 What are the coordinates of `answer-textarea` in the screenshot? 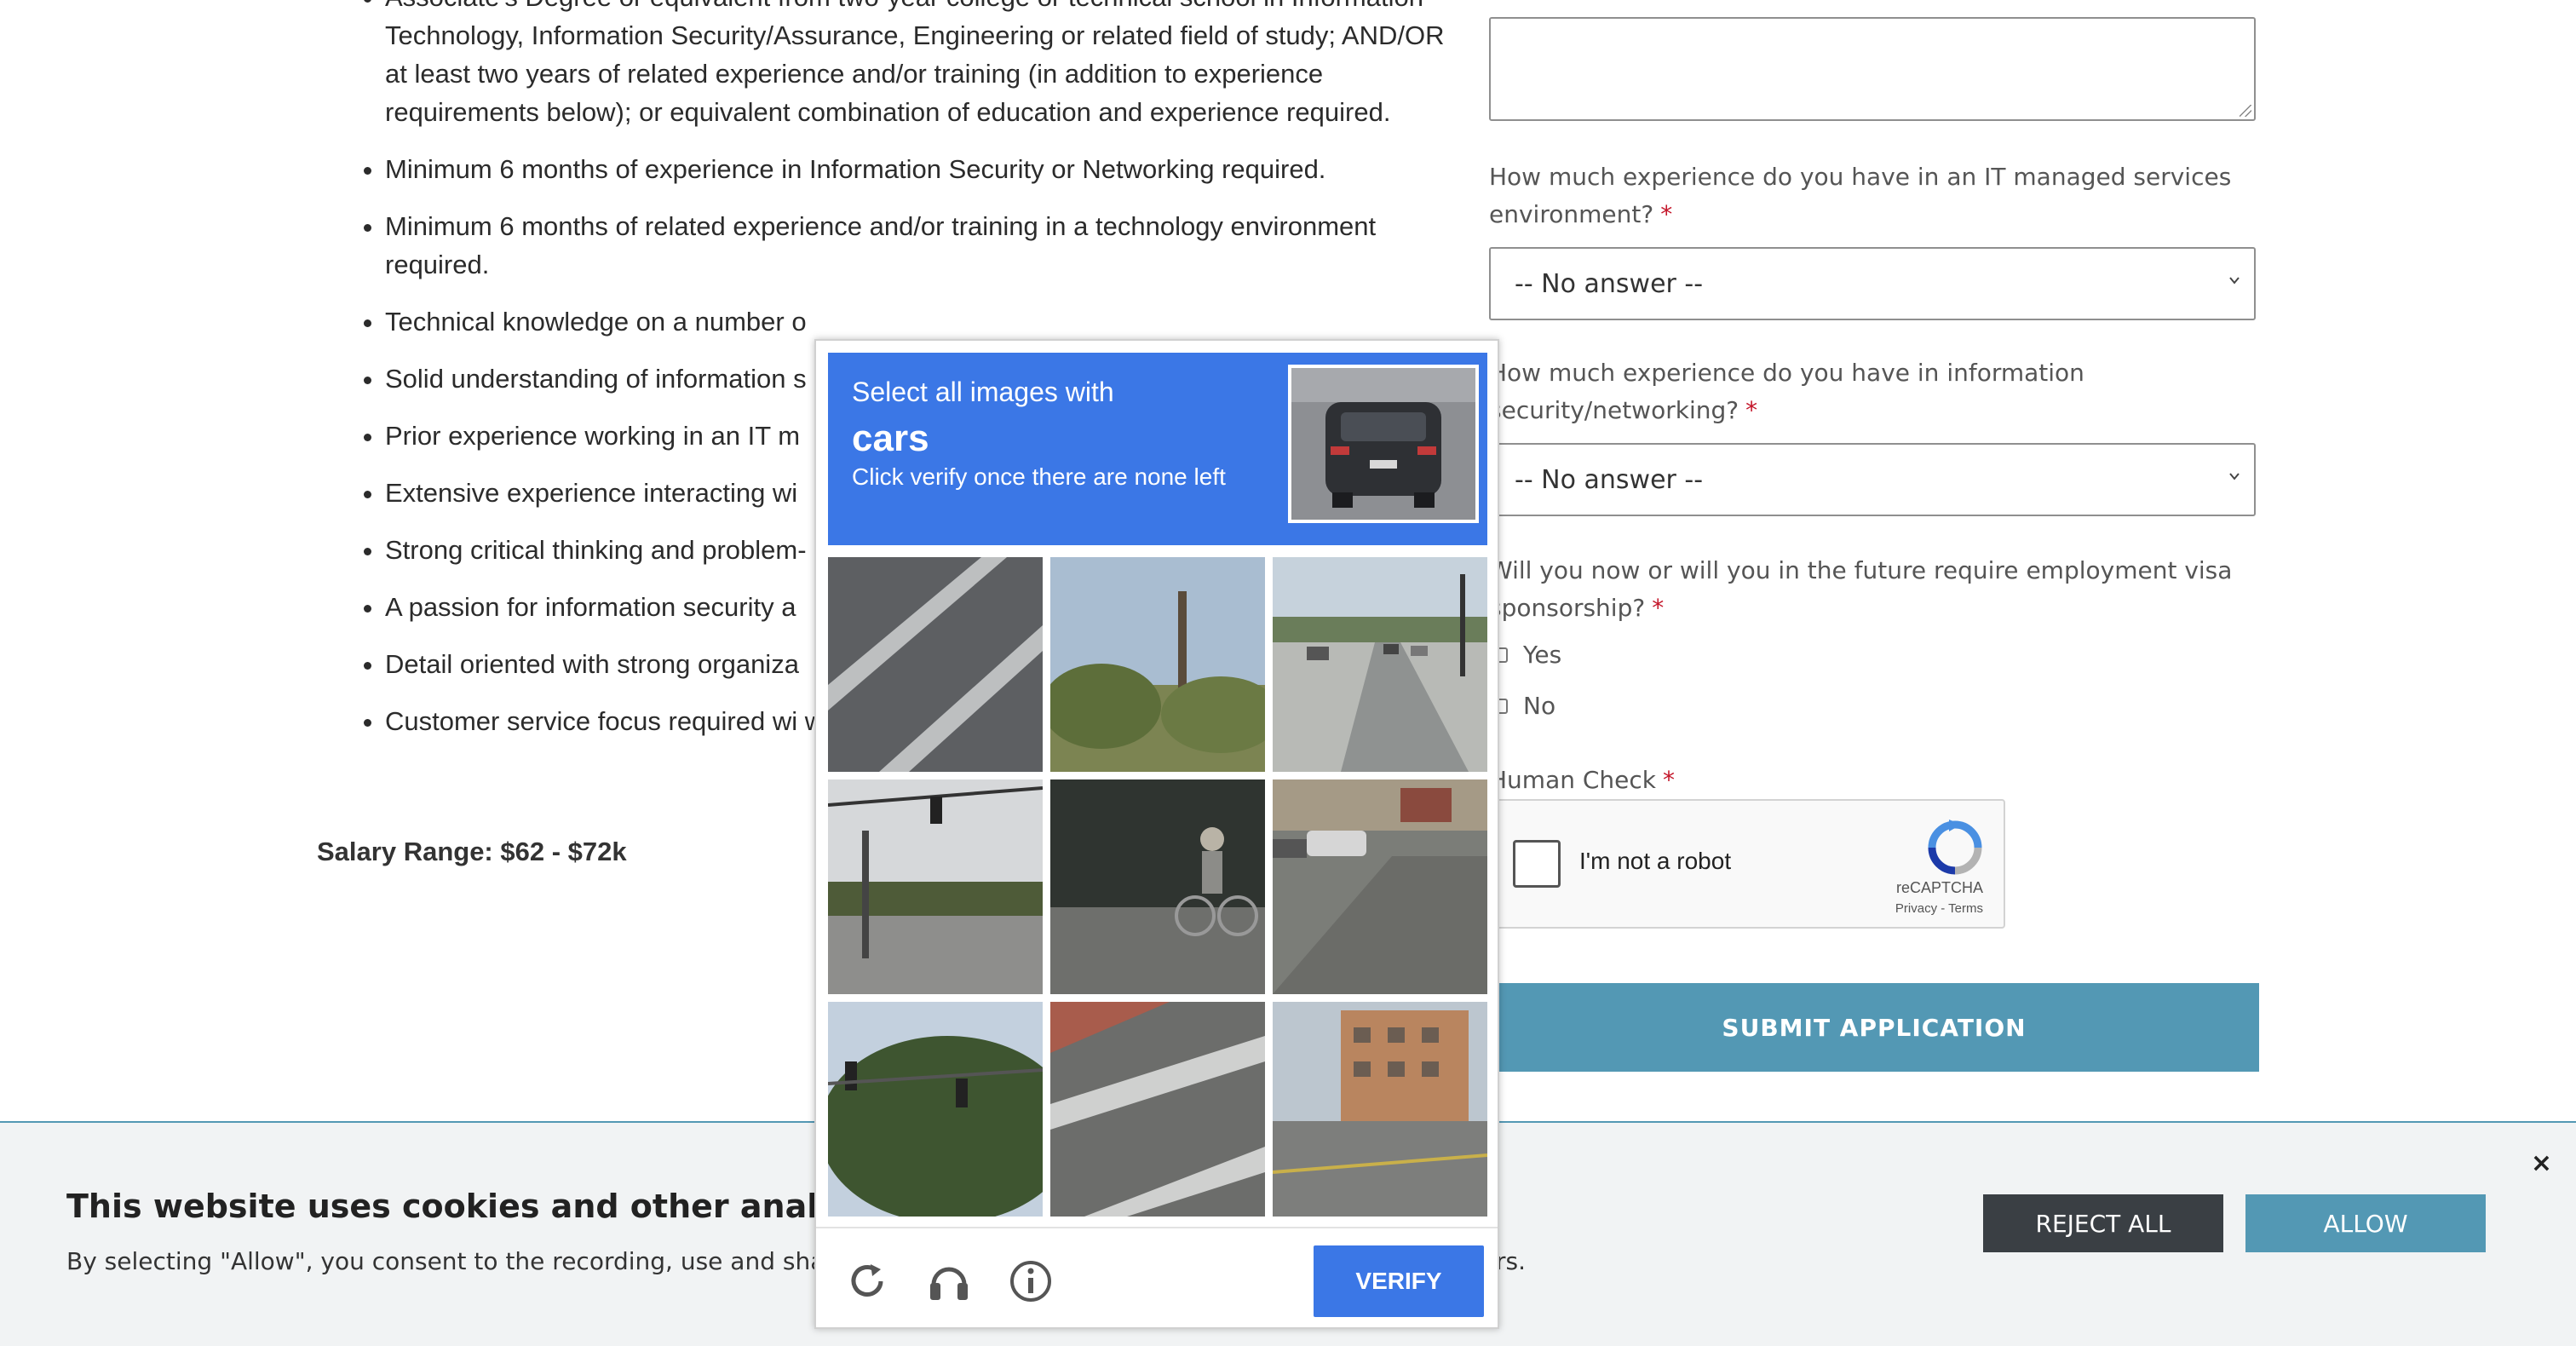 It's located at (1872, 69).